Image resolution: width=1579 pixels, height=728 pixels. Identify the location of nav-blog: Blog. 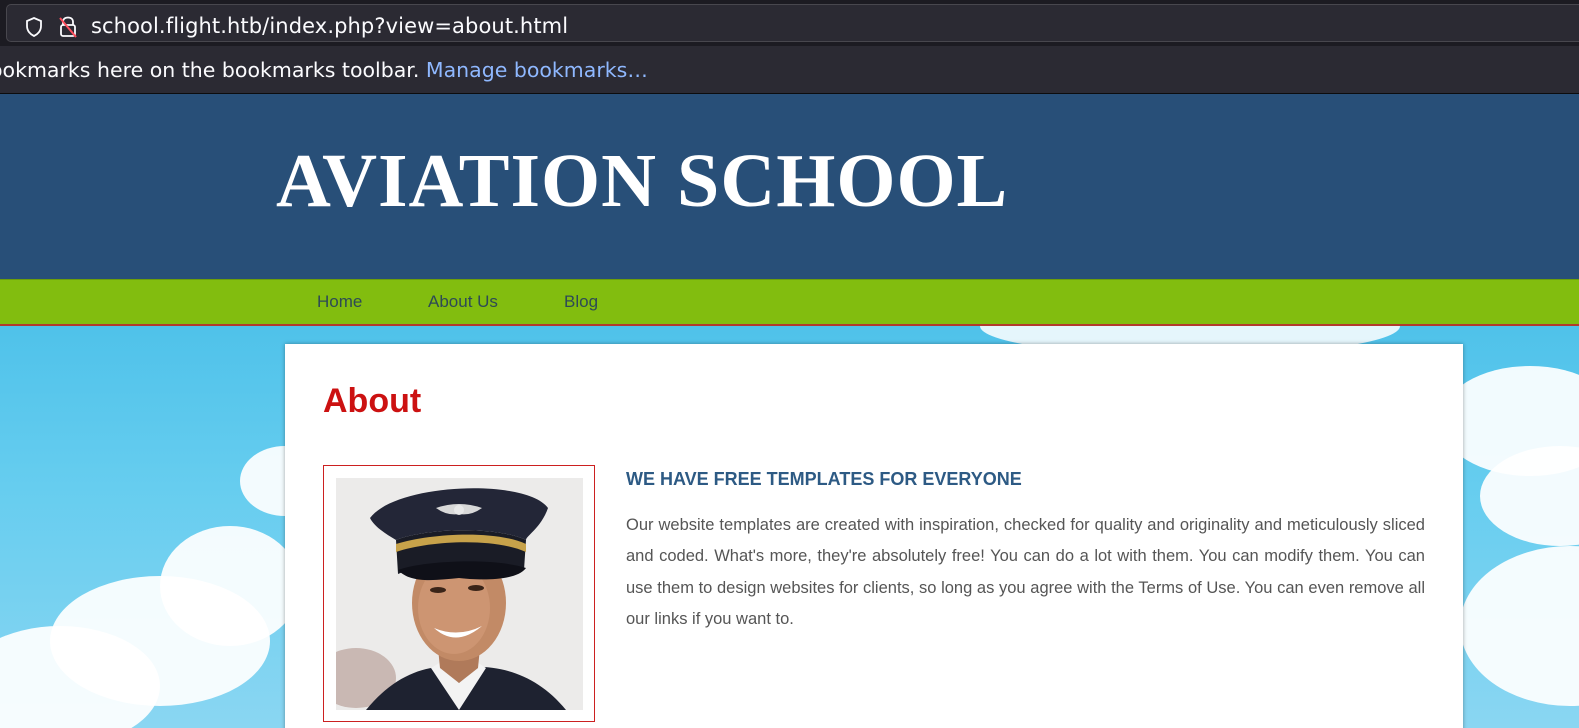
(581, 302).